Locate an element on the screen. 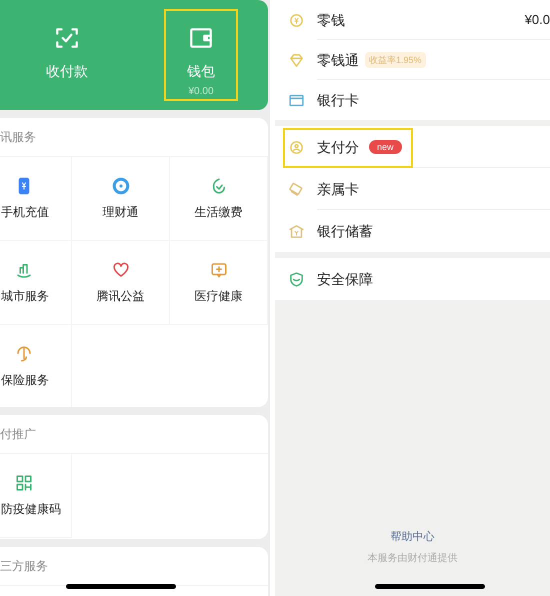  row-label: 亲属卡 is located at coordinates (338, 189).